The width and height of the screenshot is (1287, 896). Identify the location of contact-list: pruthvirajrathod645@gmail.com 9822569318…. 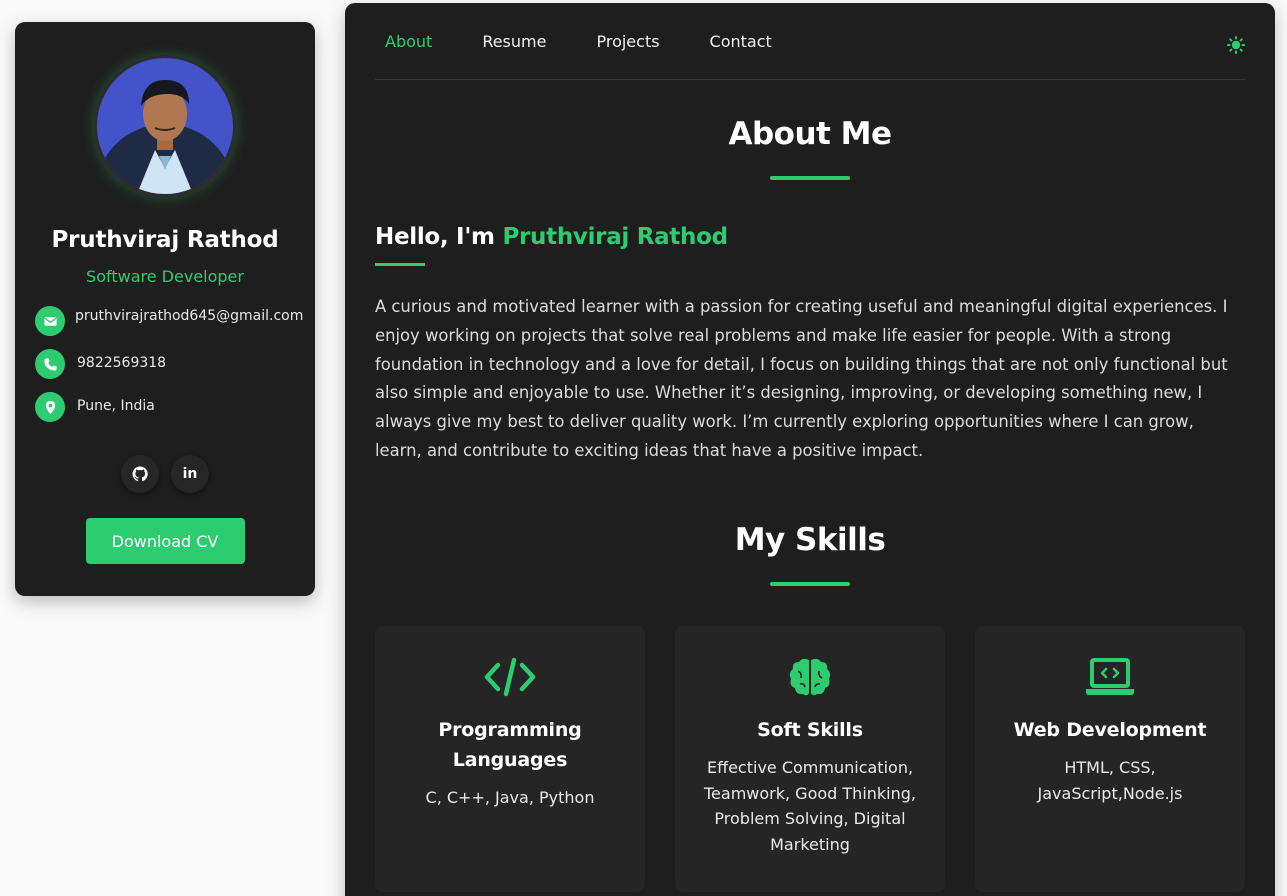
(169, 370).